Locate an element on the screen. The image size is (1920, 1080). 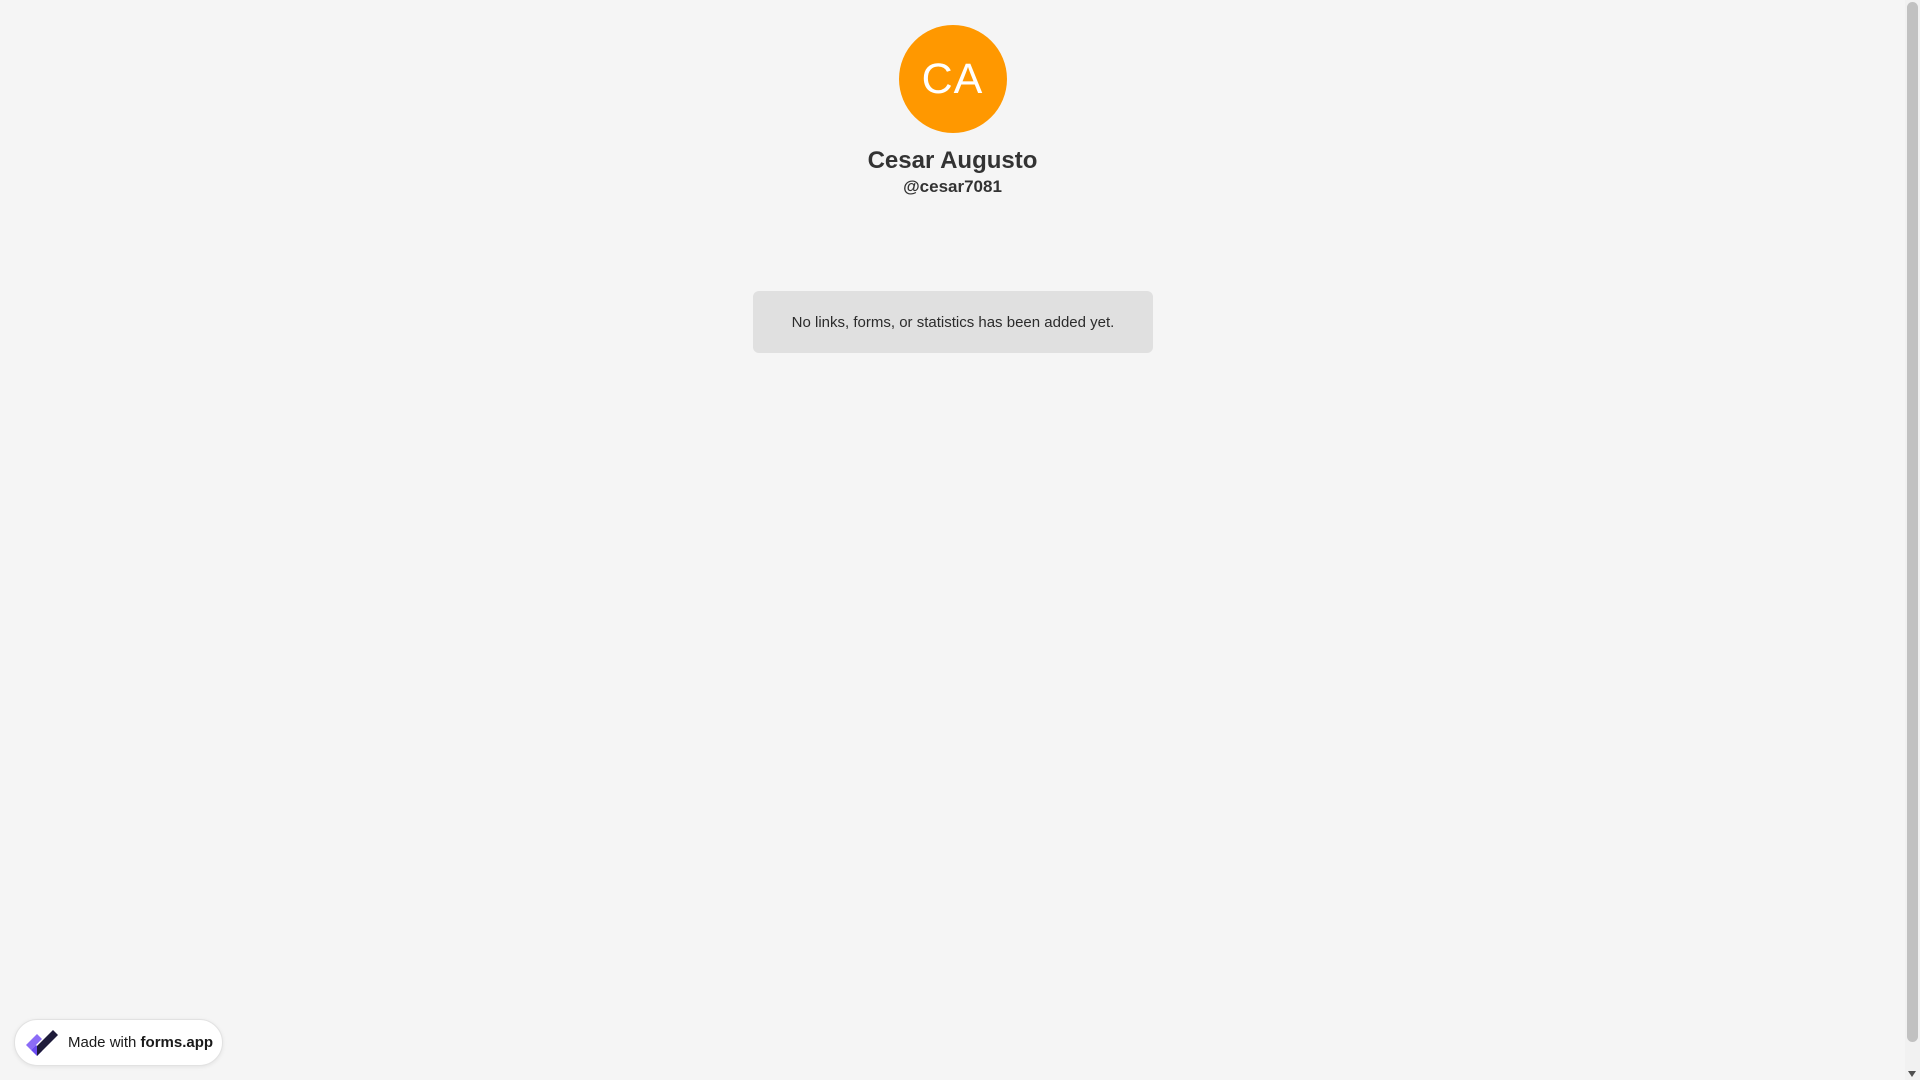
badge-text: Made with forms.app is located at coordinates (140, 1042).